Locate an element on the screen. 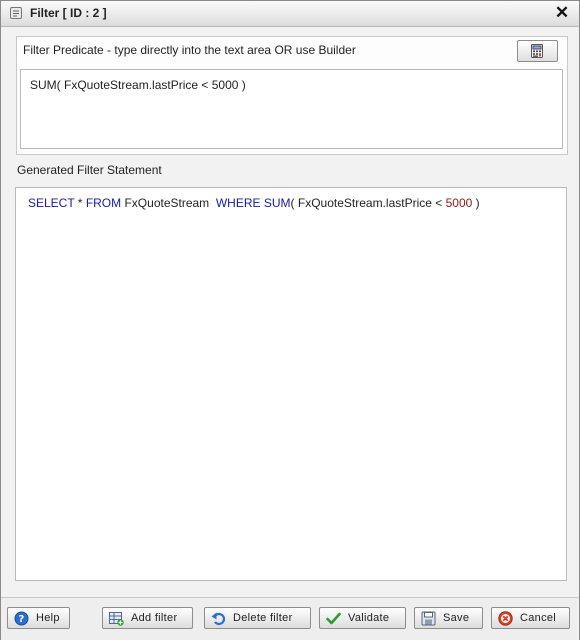 Image resolution: width=580 pixels, height=640 pixels. save-label: Save is located at coordinates (456, 618).